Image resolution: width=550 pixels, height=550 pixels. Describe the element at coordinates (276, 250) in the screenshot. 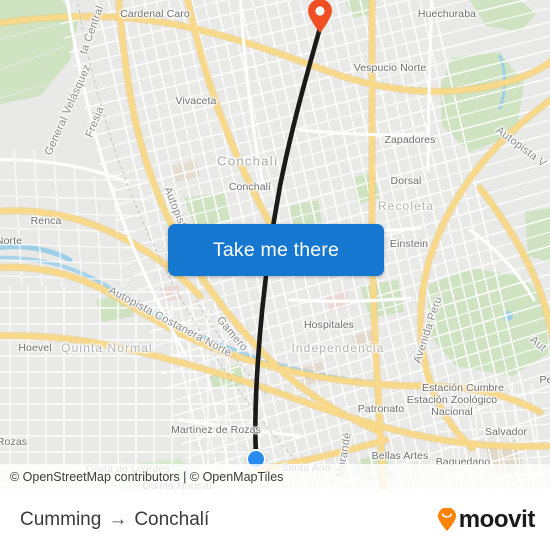

I see `take-me-there-button: Take me there` at that location.